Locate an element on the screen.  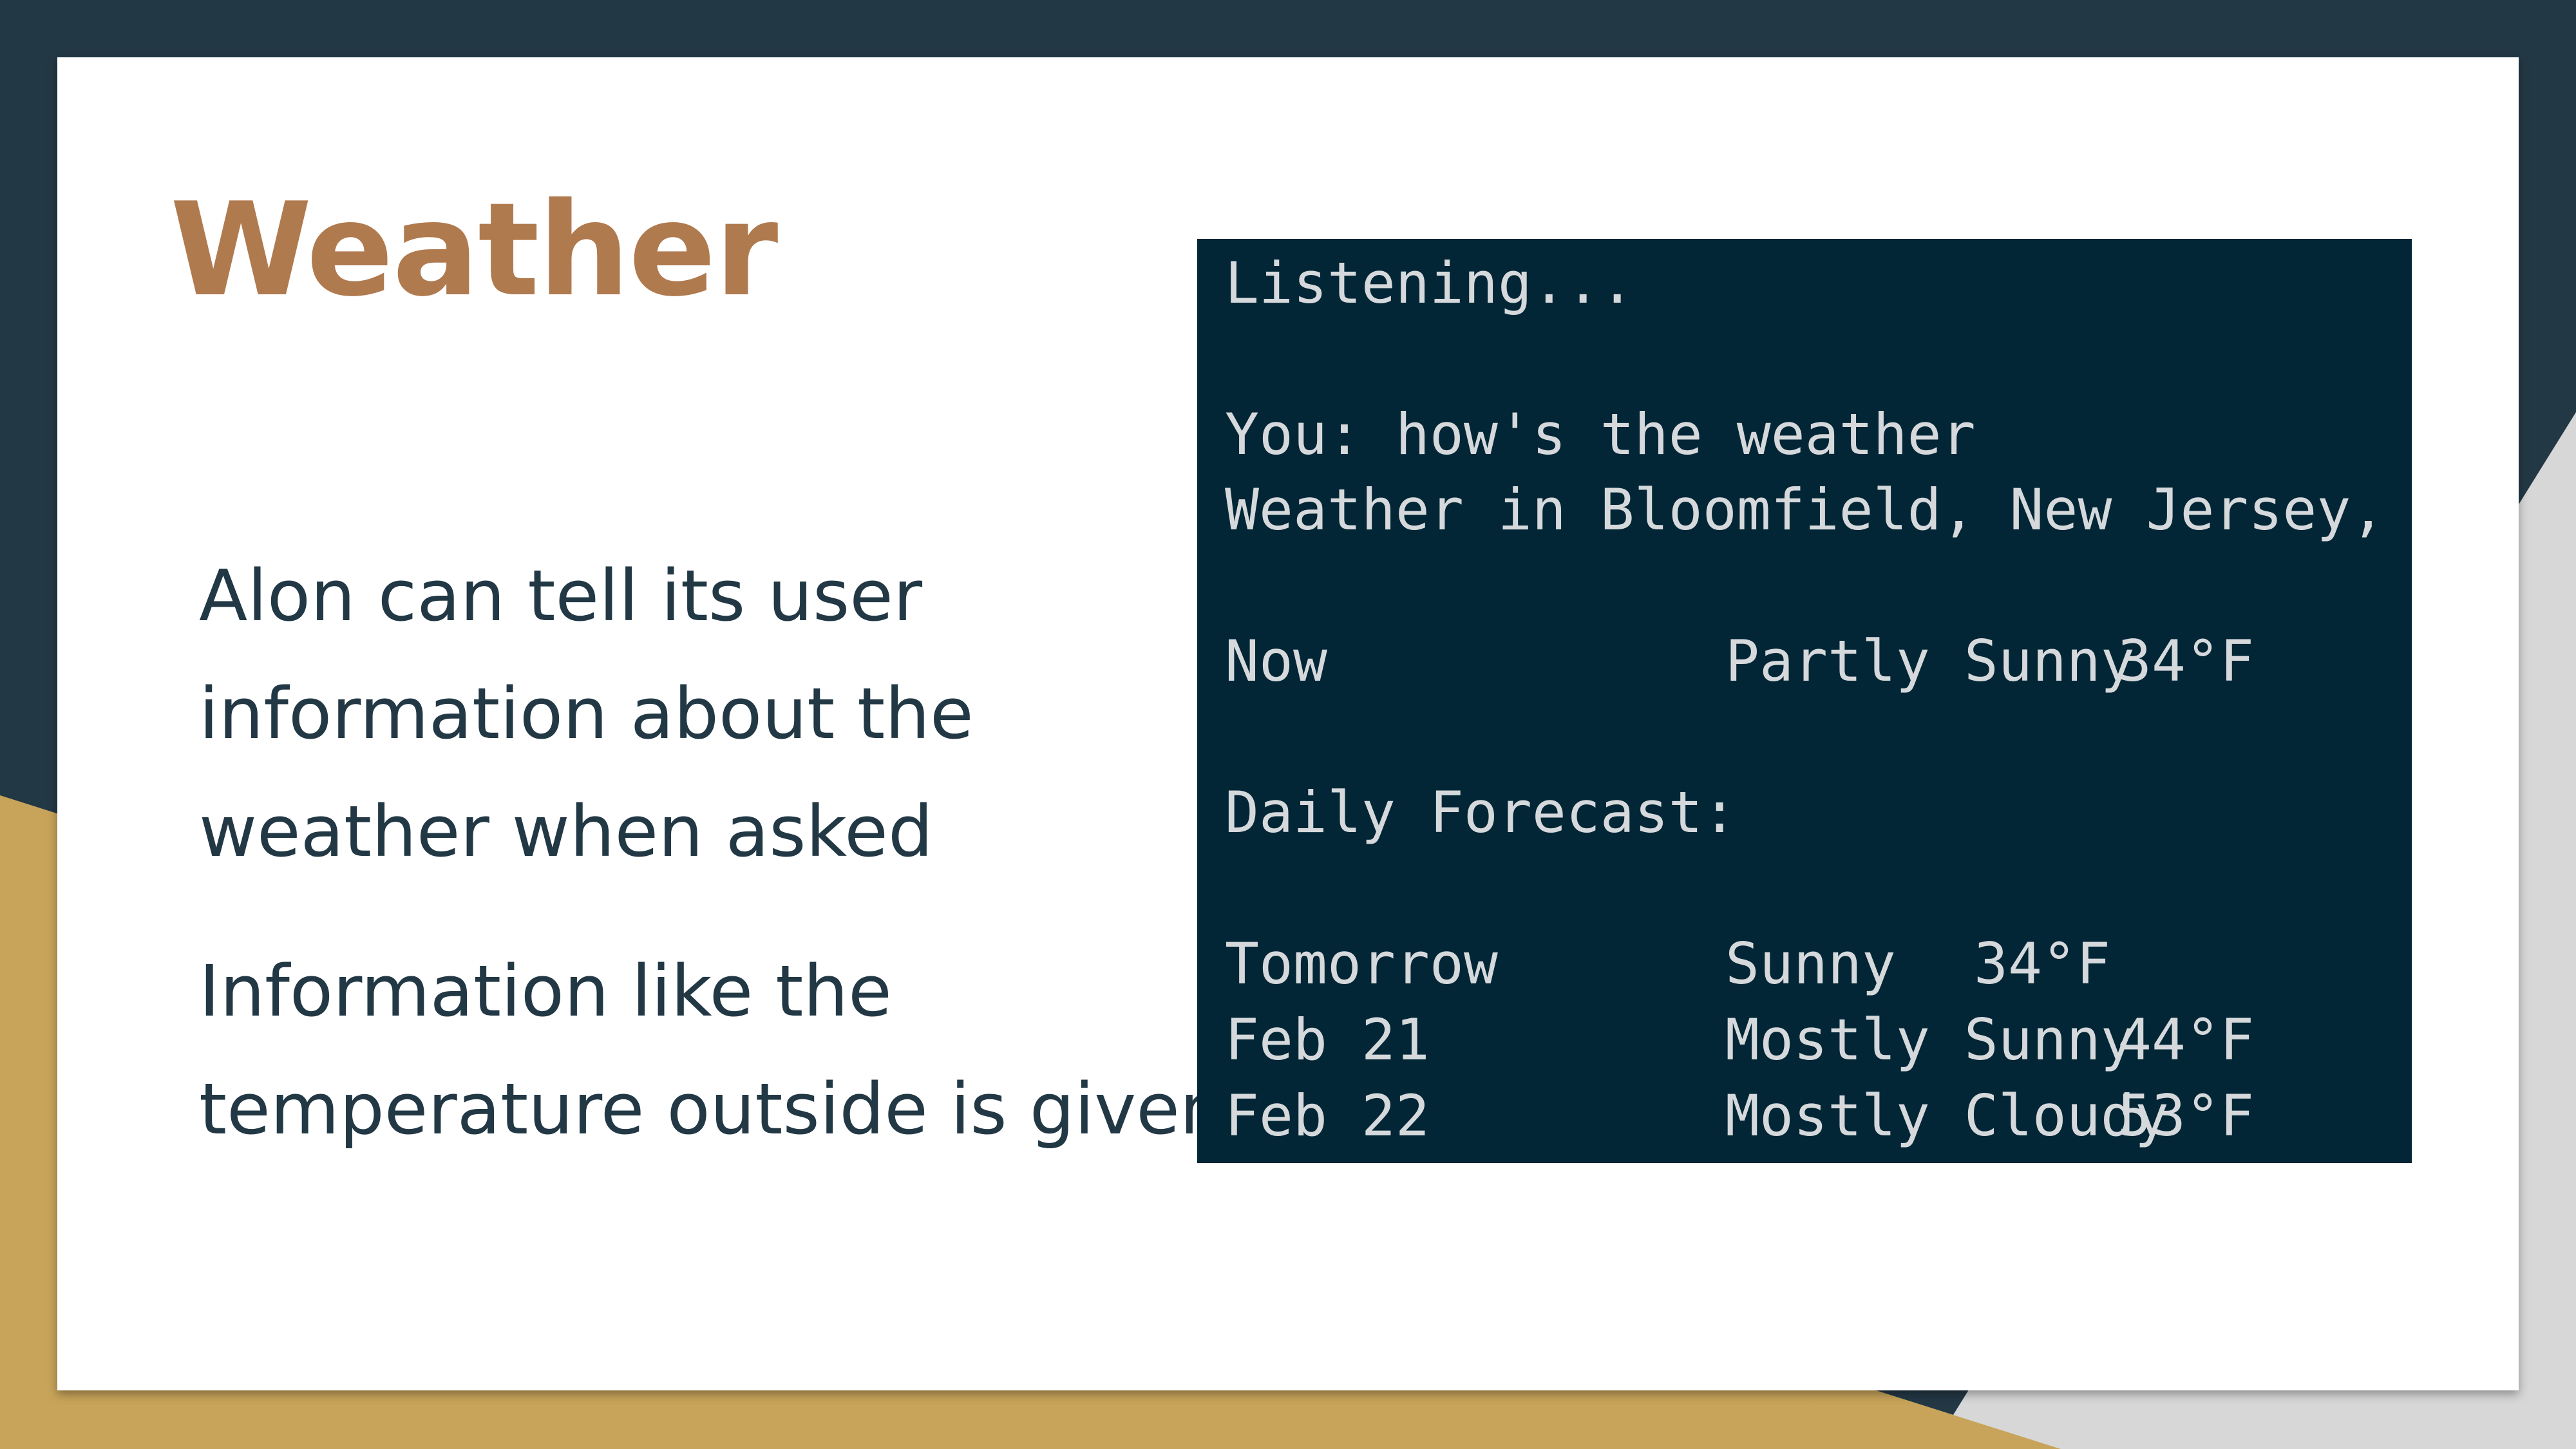
forecast-row: Feb 22 Mostly Cloudy 53°F is located at coordinates (1818, 1116).